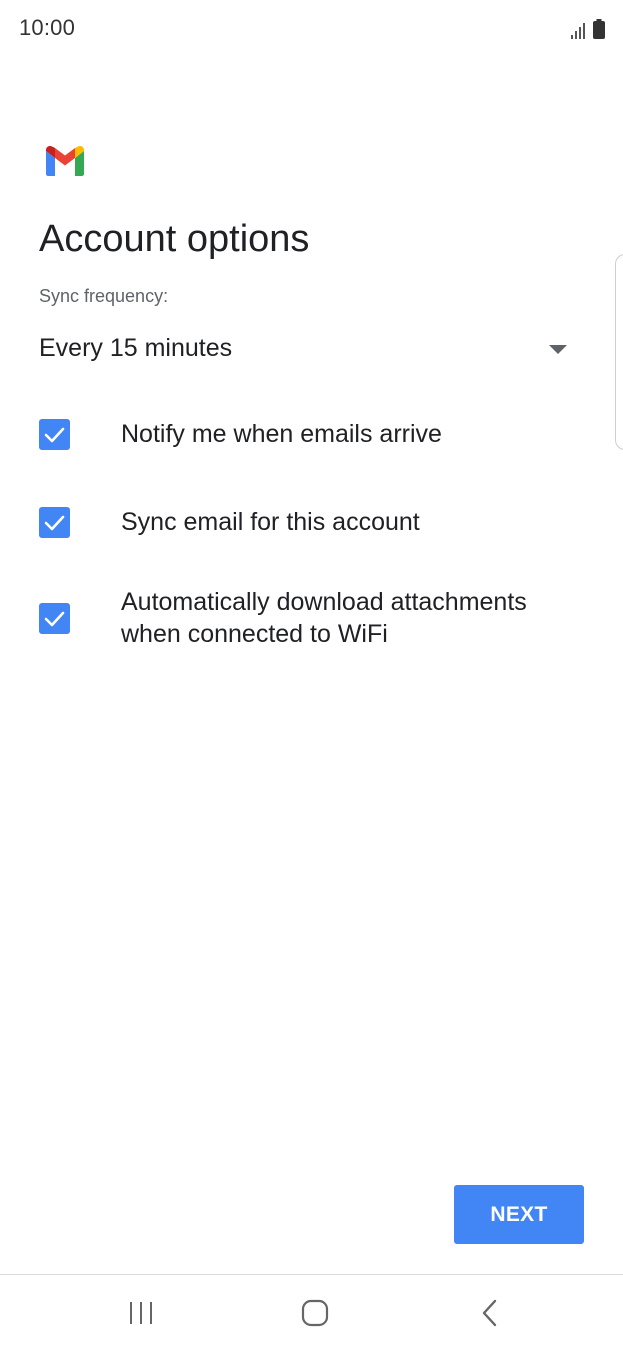  I want to click on sync-email-checkbox, so click(54, 522).